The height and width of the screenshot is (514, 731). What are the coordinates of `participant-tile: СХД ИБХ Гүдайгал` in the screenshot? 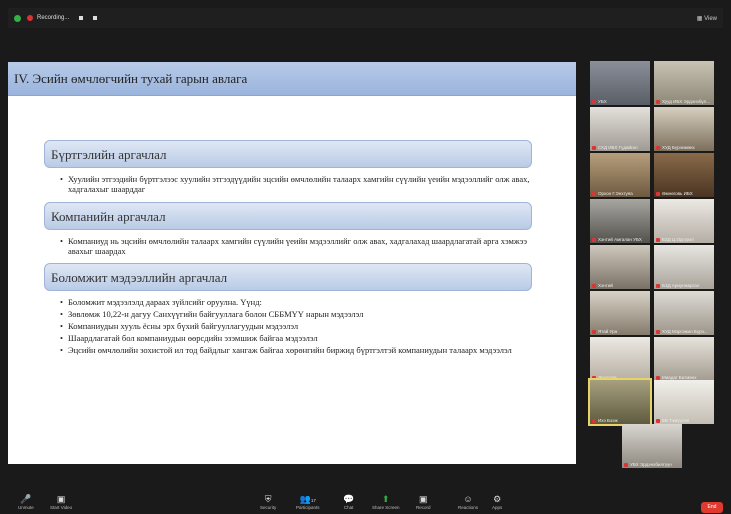 It's located at (620, 129).